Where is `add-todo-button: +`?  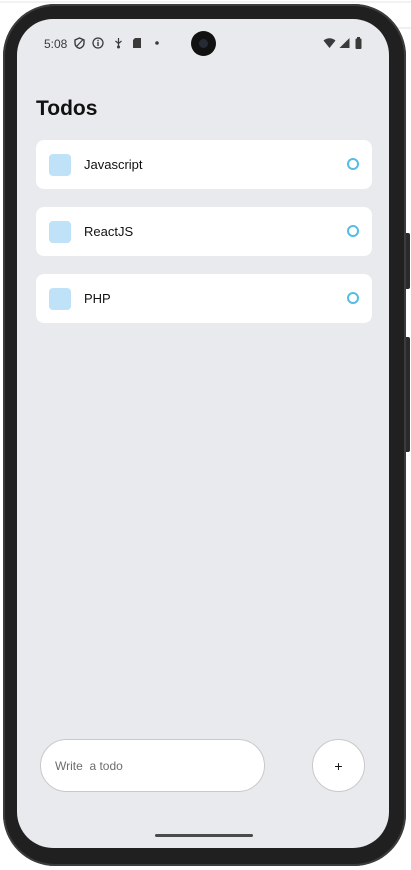 add-todo-button: + is located at coordinates (338, 765).